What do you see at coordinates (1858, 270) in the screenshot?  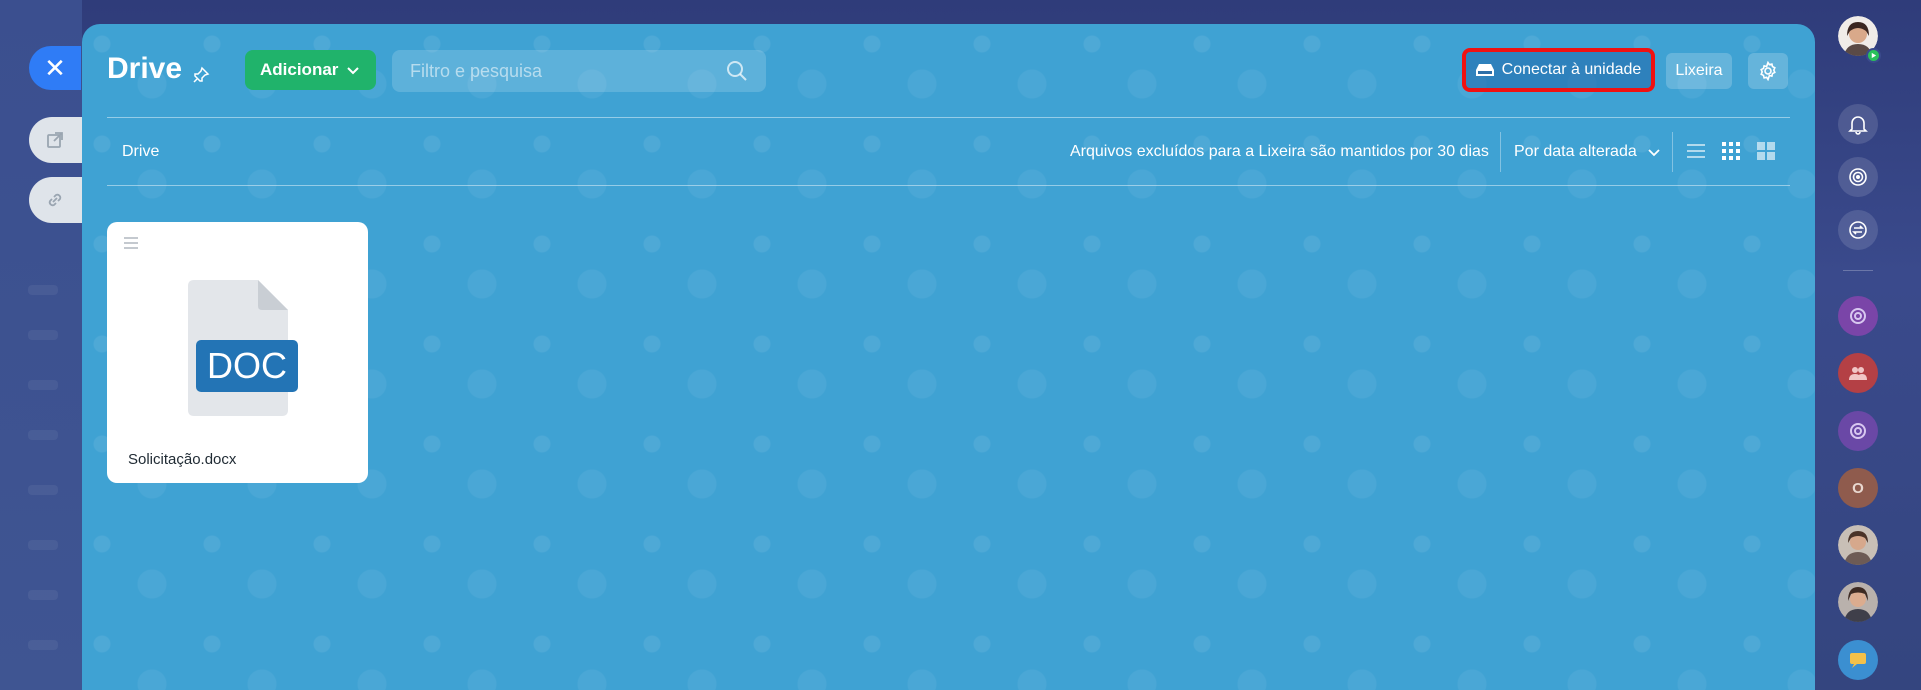 I see `rail-divider` at bounding box center [1858, 270].